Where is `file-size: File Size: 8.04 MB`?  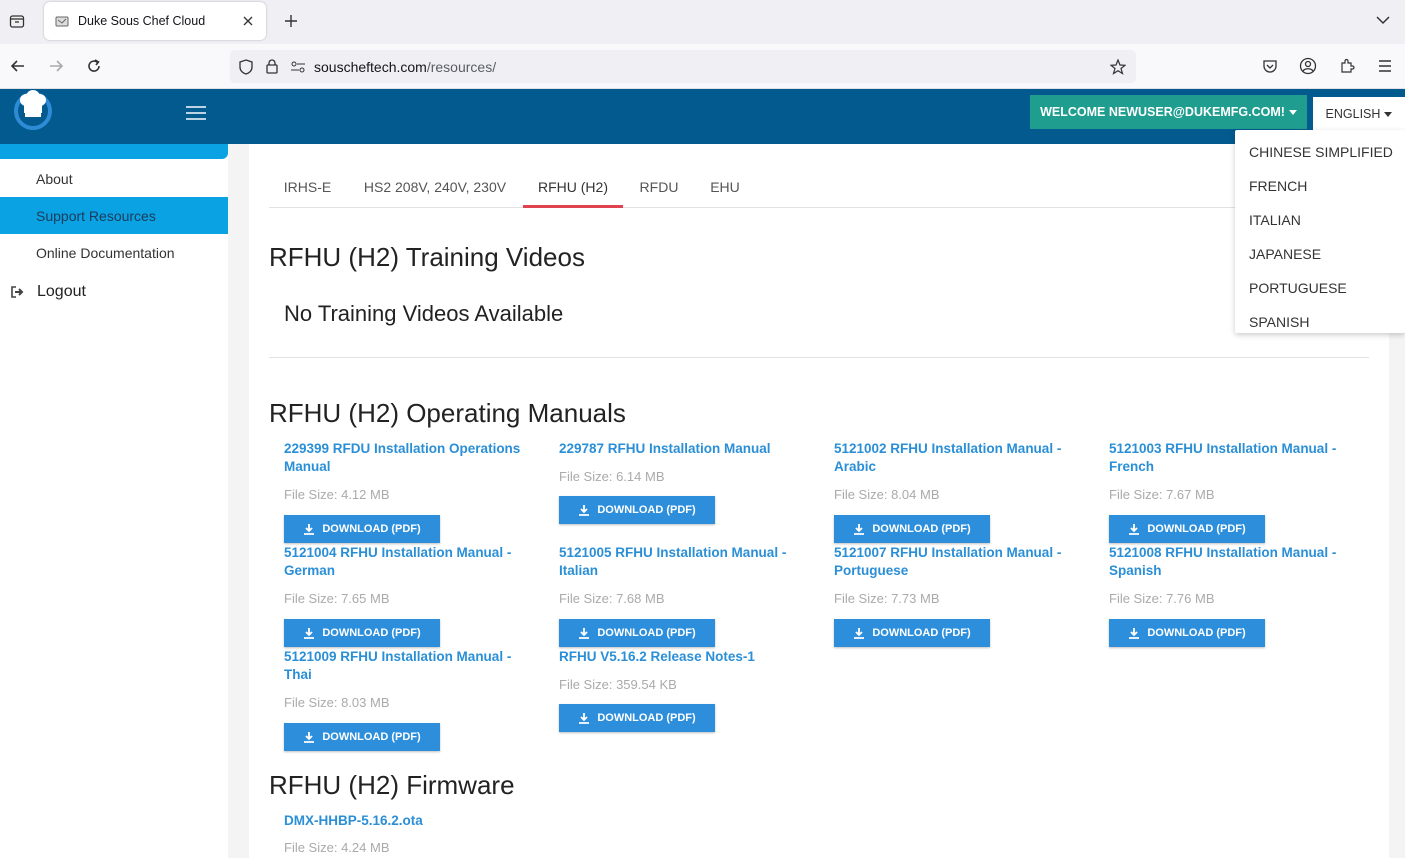 file-size: File Size: 8.04 MB is located at coordinates (887, 494).